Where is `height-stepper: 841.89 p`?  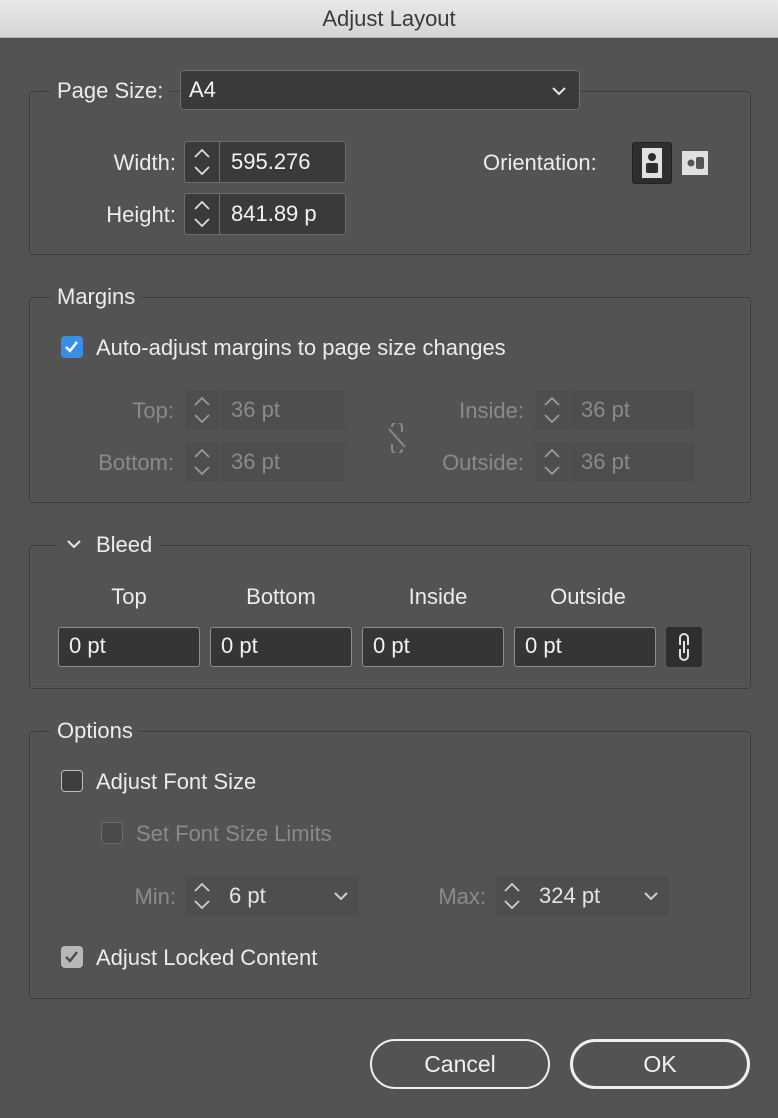
height-stepper: 841.89 p is located at coordinates (265, 214).